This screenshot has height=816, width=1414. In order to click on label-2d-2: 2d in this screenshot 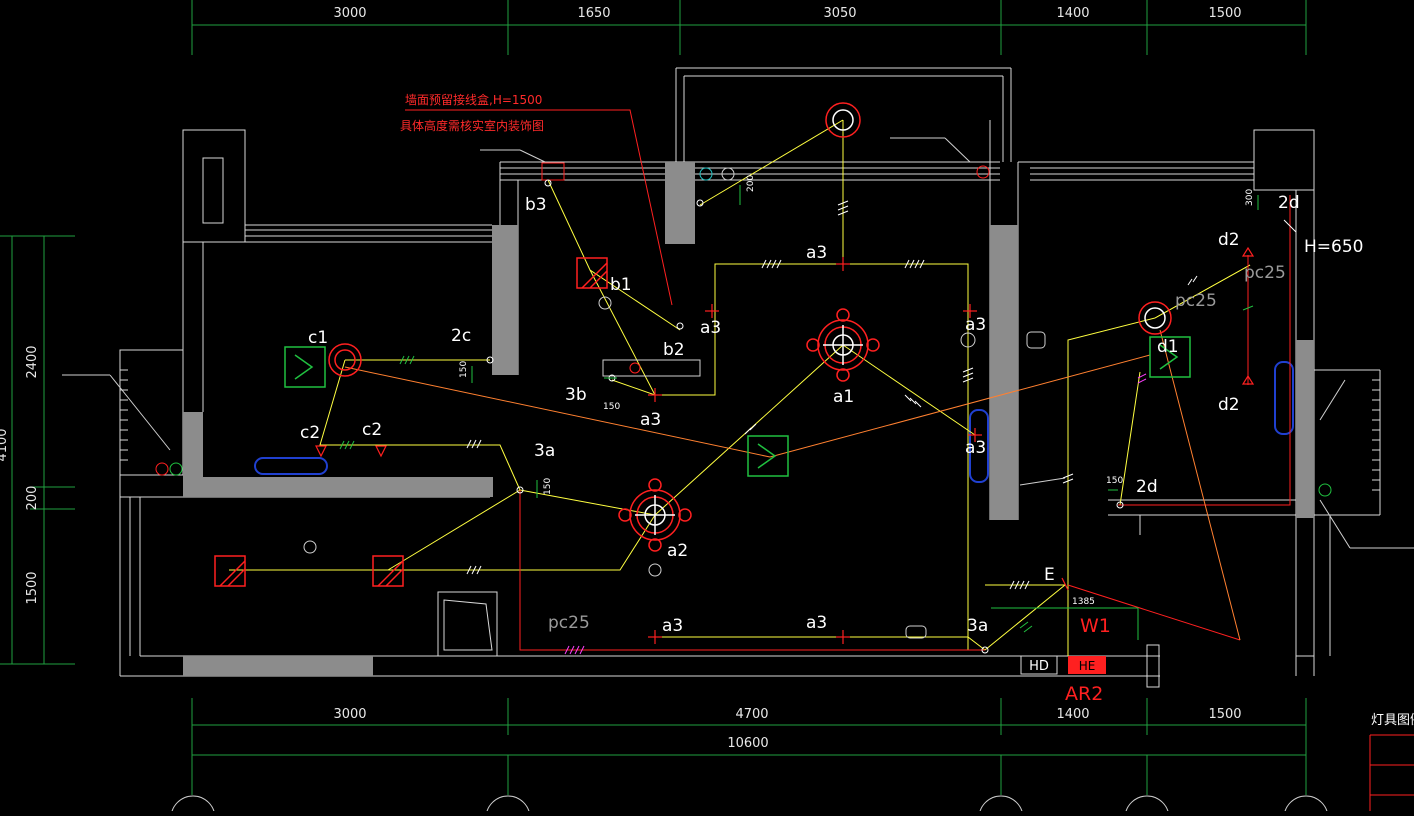, I will do `click(1147, 487)`.